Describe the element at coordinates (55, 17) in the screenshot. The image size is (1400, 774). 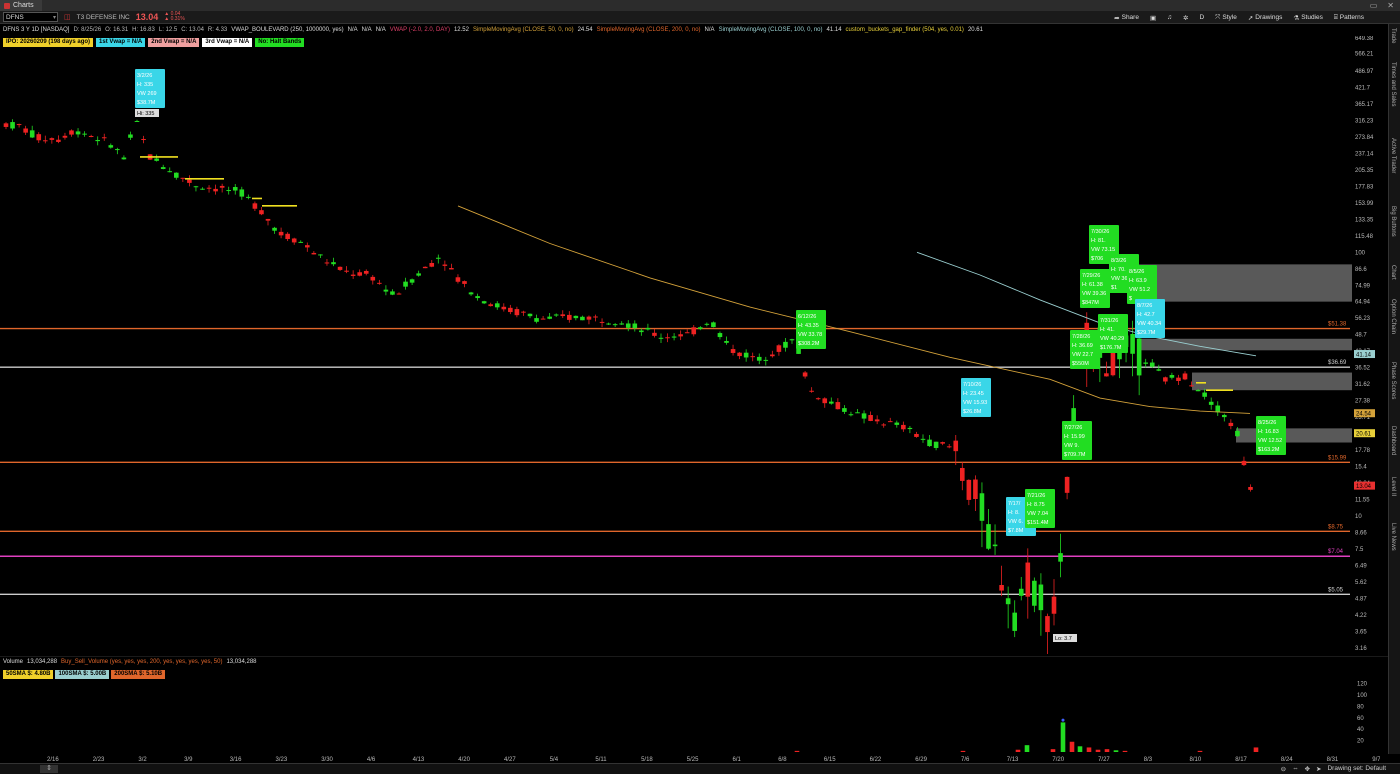
I see `chevron-down-icon: ▾` at that location.